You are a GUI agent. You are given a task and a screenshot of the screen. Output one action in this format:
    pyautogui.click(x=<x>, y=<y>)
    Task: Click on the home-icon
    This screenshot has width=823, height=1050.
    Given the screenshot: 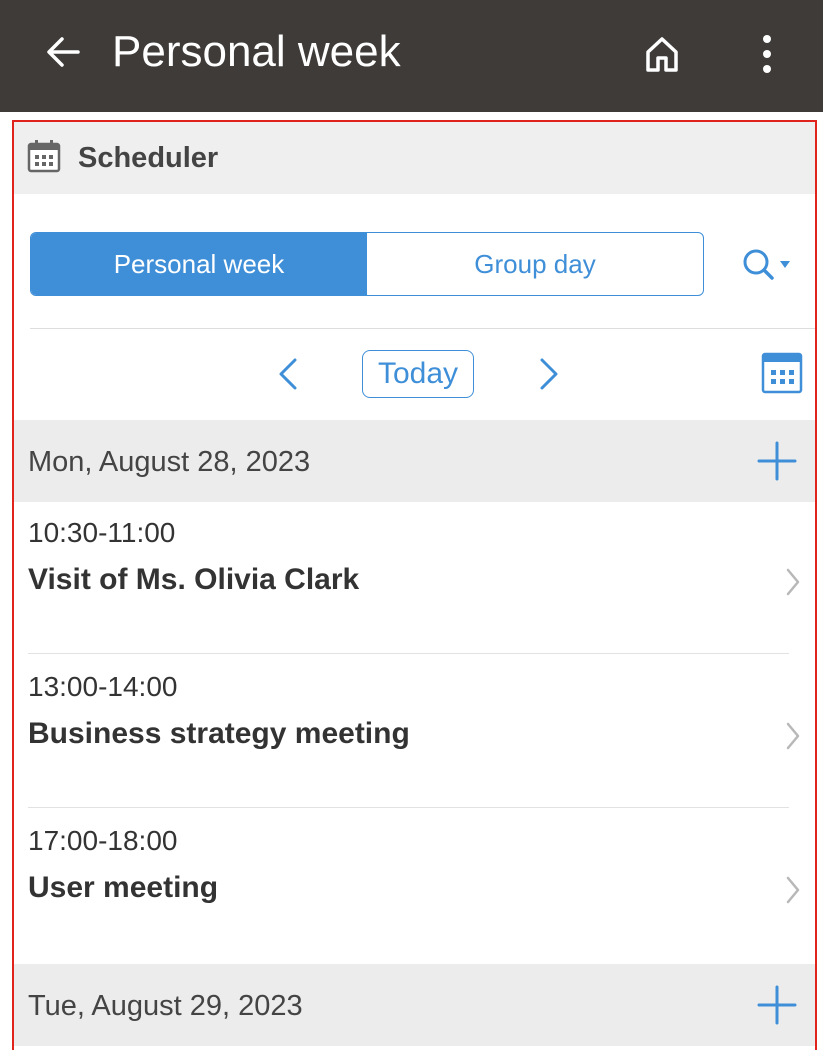 What is the action you would take?
    pyautogui.click(x=662, y=54)
    